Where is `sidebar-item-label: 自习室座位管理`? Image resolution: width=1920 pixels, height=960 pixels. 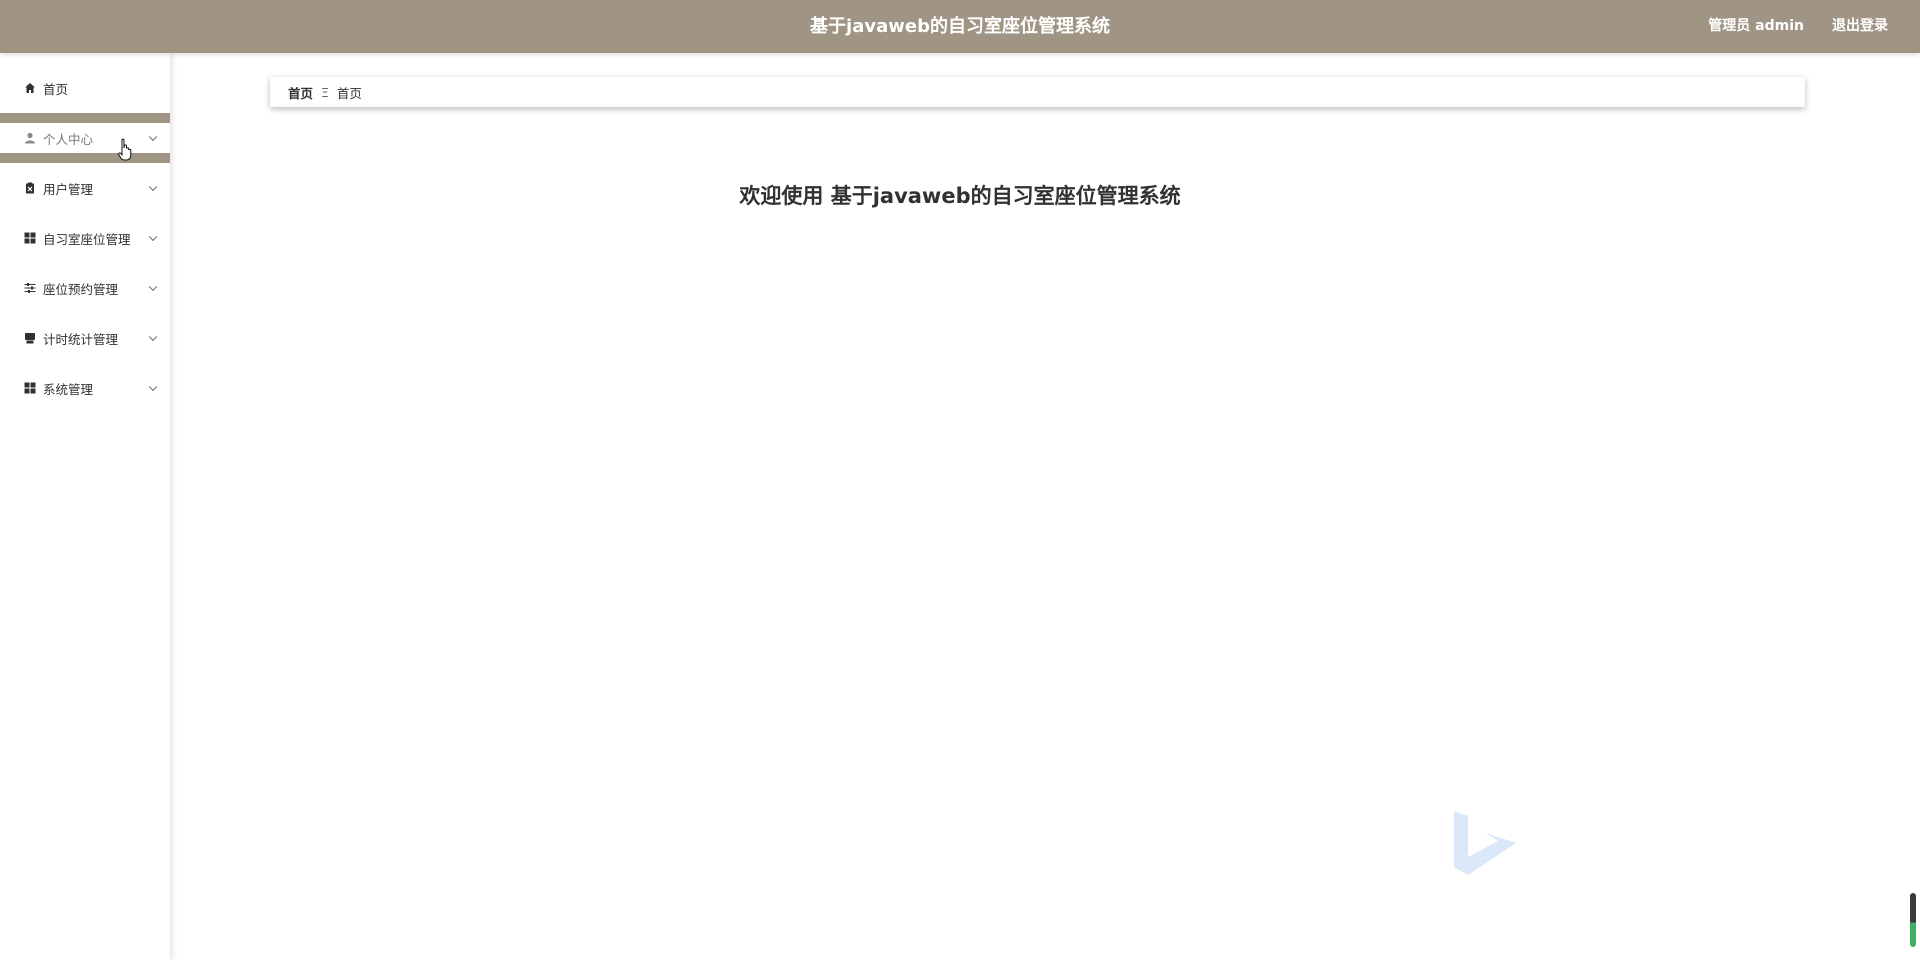
sidebar-item-label: 自习室座位管理 is located at coordinates (87, 239).